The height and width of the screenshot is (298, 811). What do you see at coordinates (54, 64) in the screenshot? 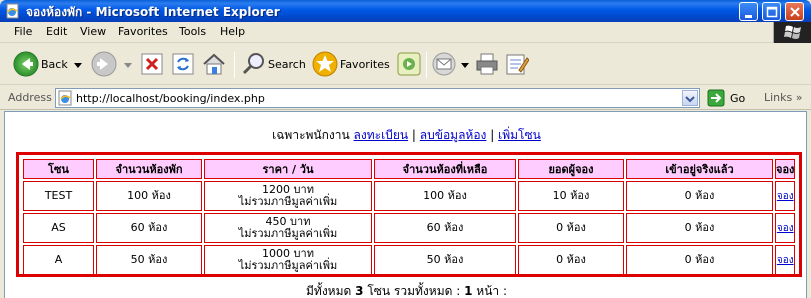
I see `back-label: Back` at bounding box center [54, 64].